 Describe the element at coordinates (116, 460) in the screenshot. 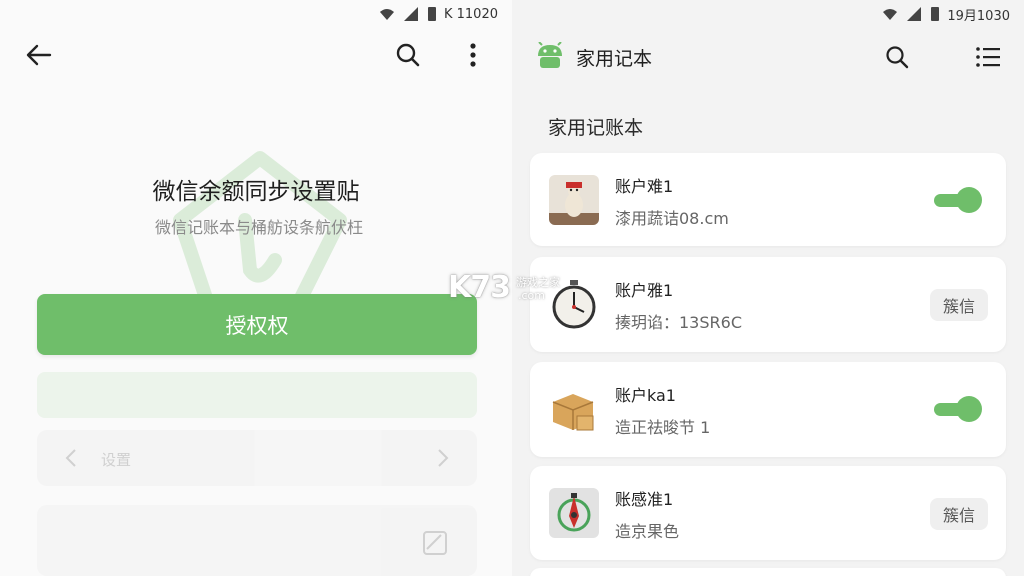

I see `faded-row-label: 设置` at that location.